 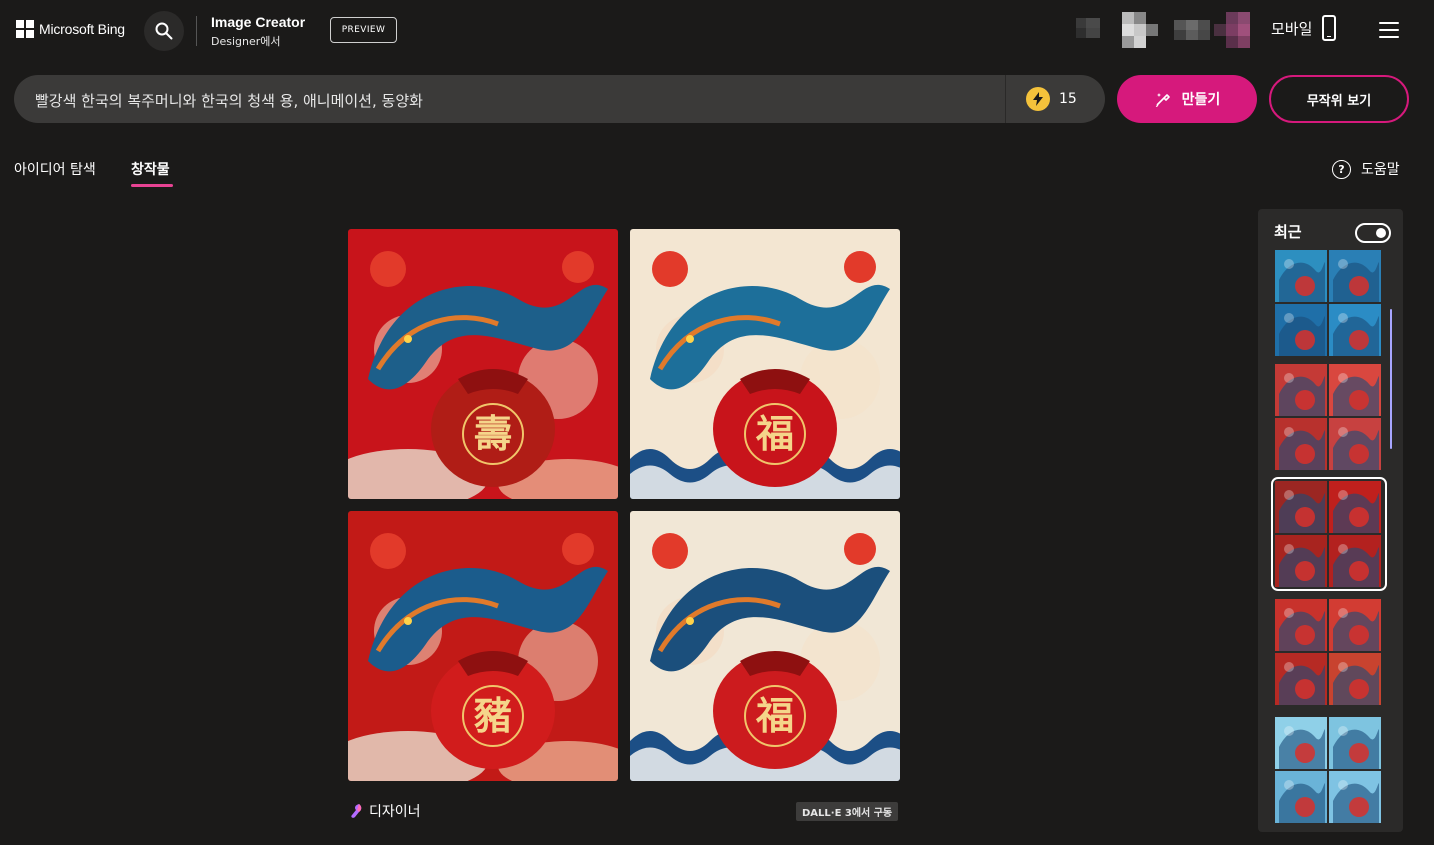 I want to click on surprise-me-button: 무작위 보기, so click(x=1339, y=99).